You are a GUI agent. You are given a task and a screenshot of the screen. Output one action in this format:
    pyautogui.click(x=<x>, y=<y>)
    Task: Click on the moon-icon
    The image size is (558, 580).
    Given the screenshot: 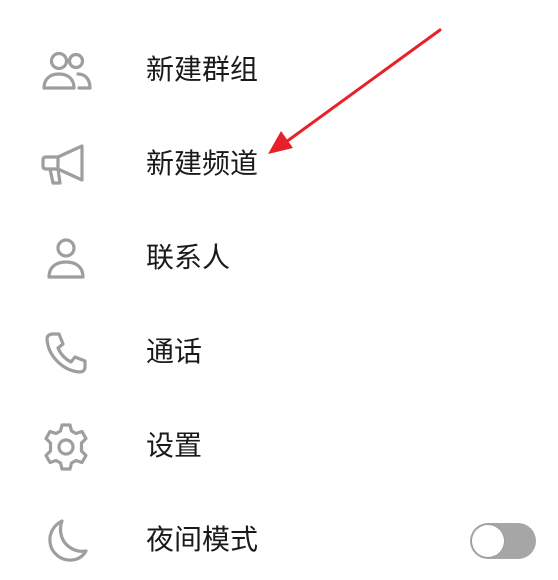 What is the action you would take?
    pyautogui.click(x=66, y=541)
    